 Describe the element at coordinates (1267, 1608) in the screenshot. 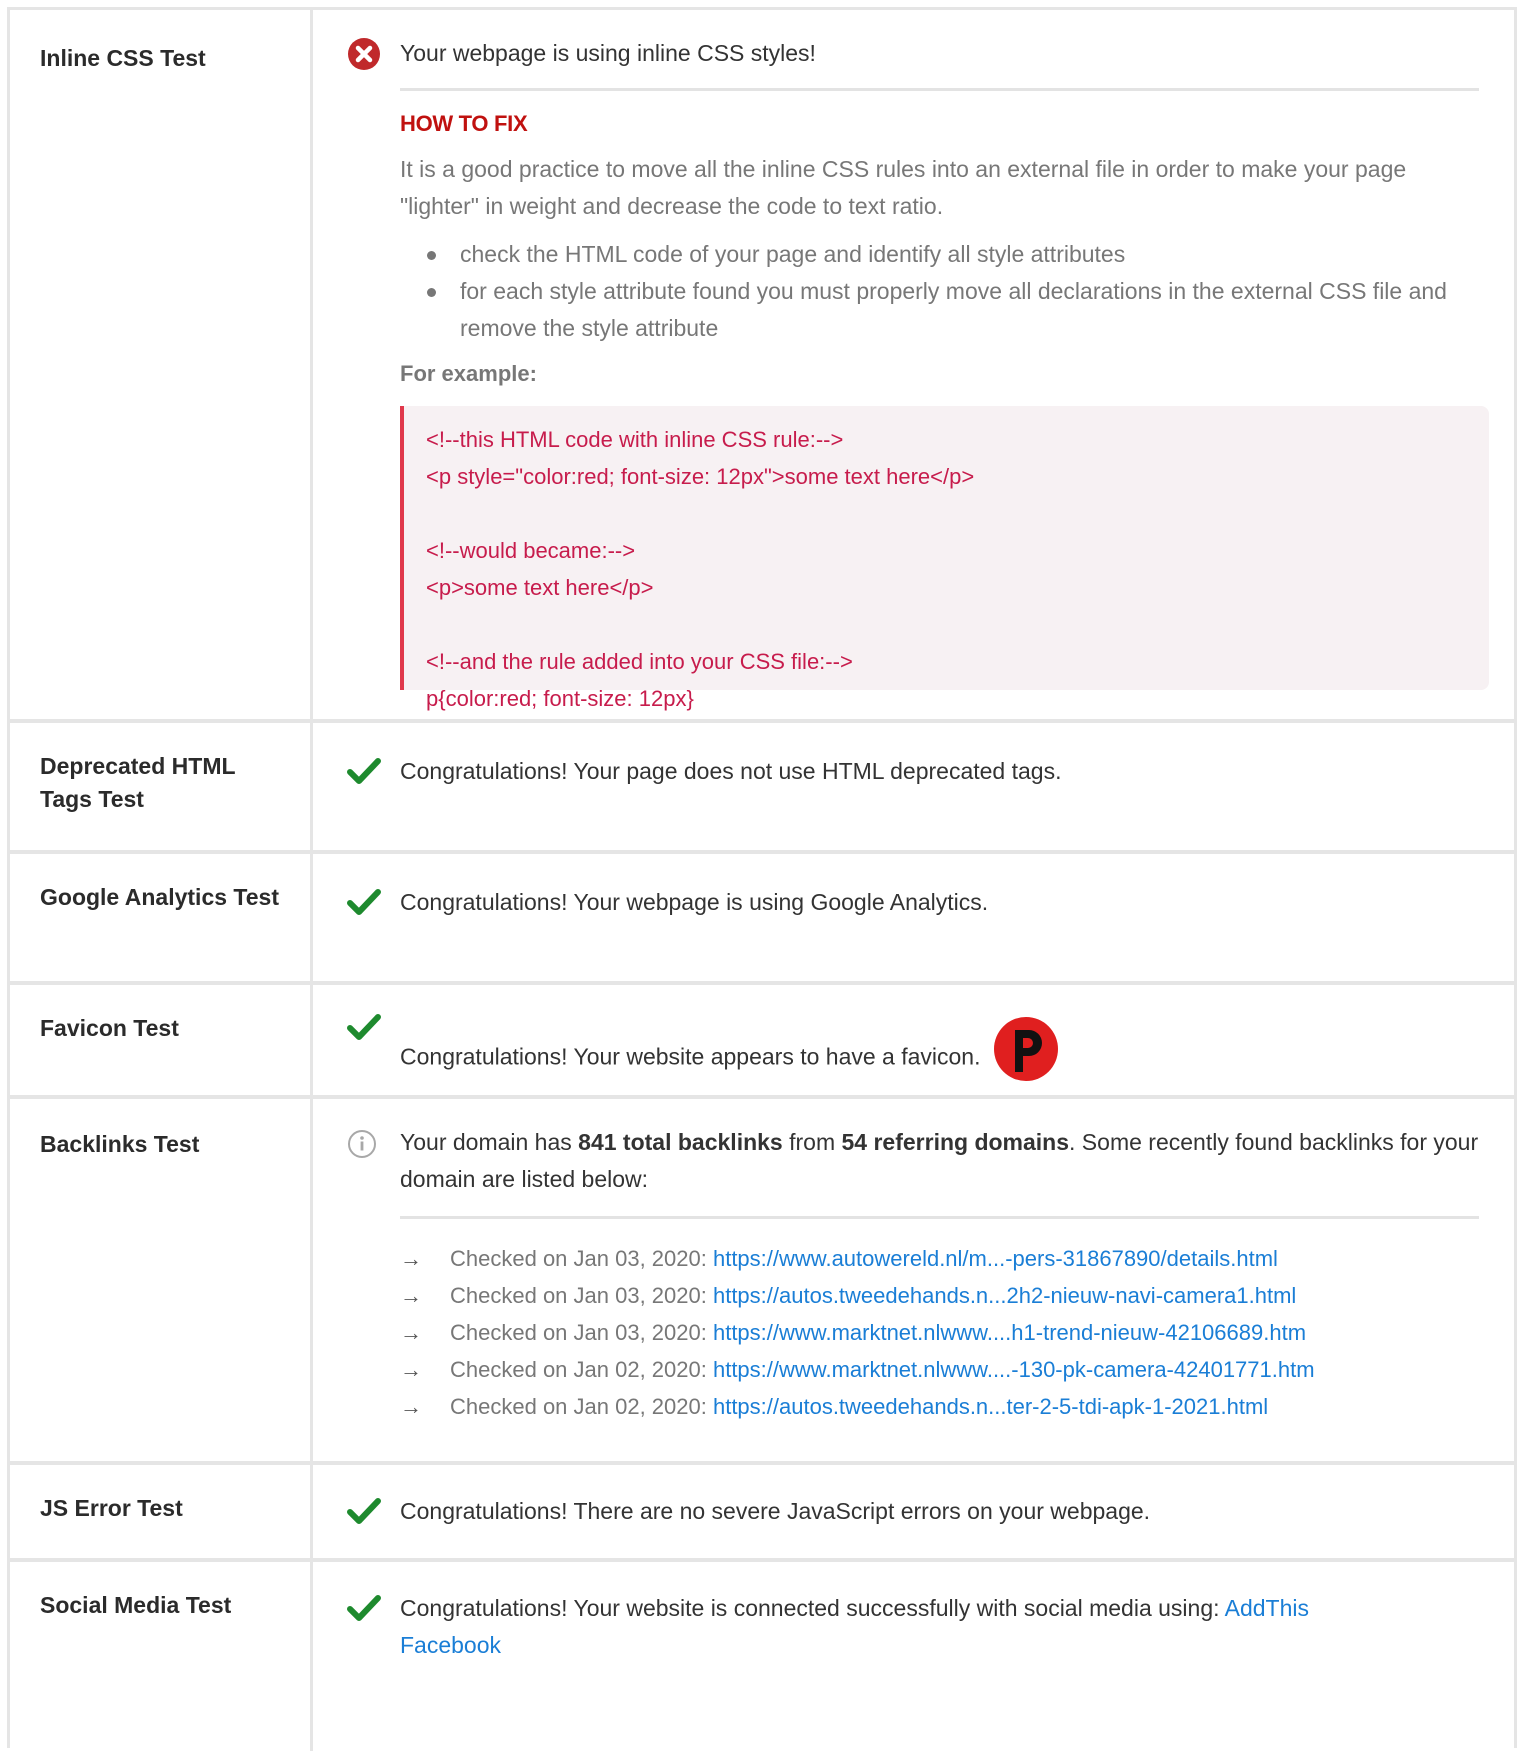

I see `social-link-addthis: AddThis` at that location.